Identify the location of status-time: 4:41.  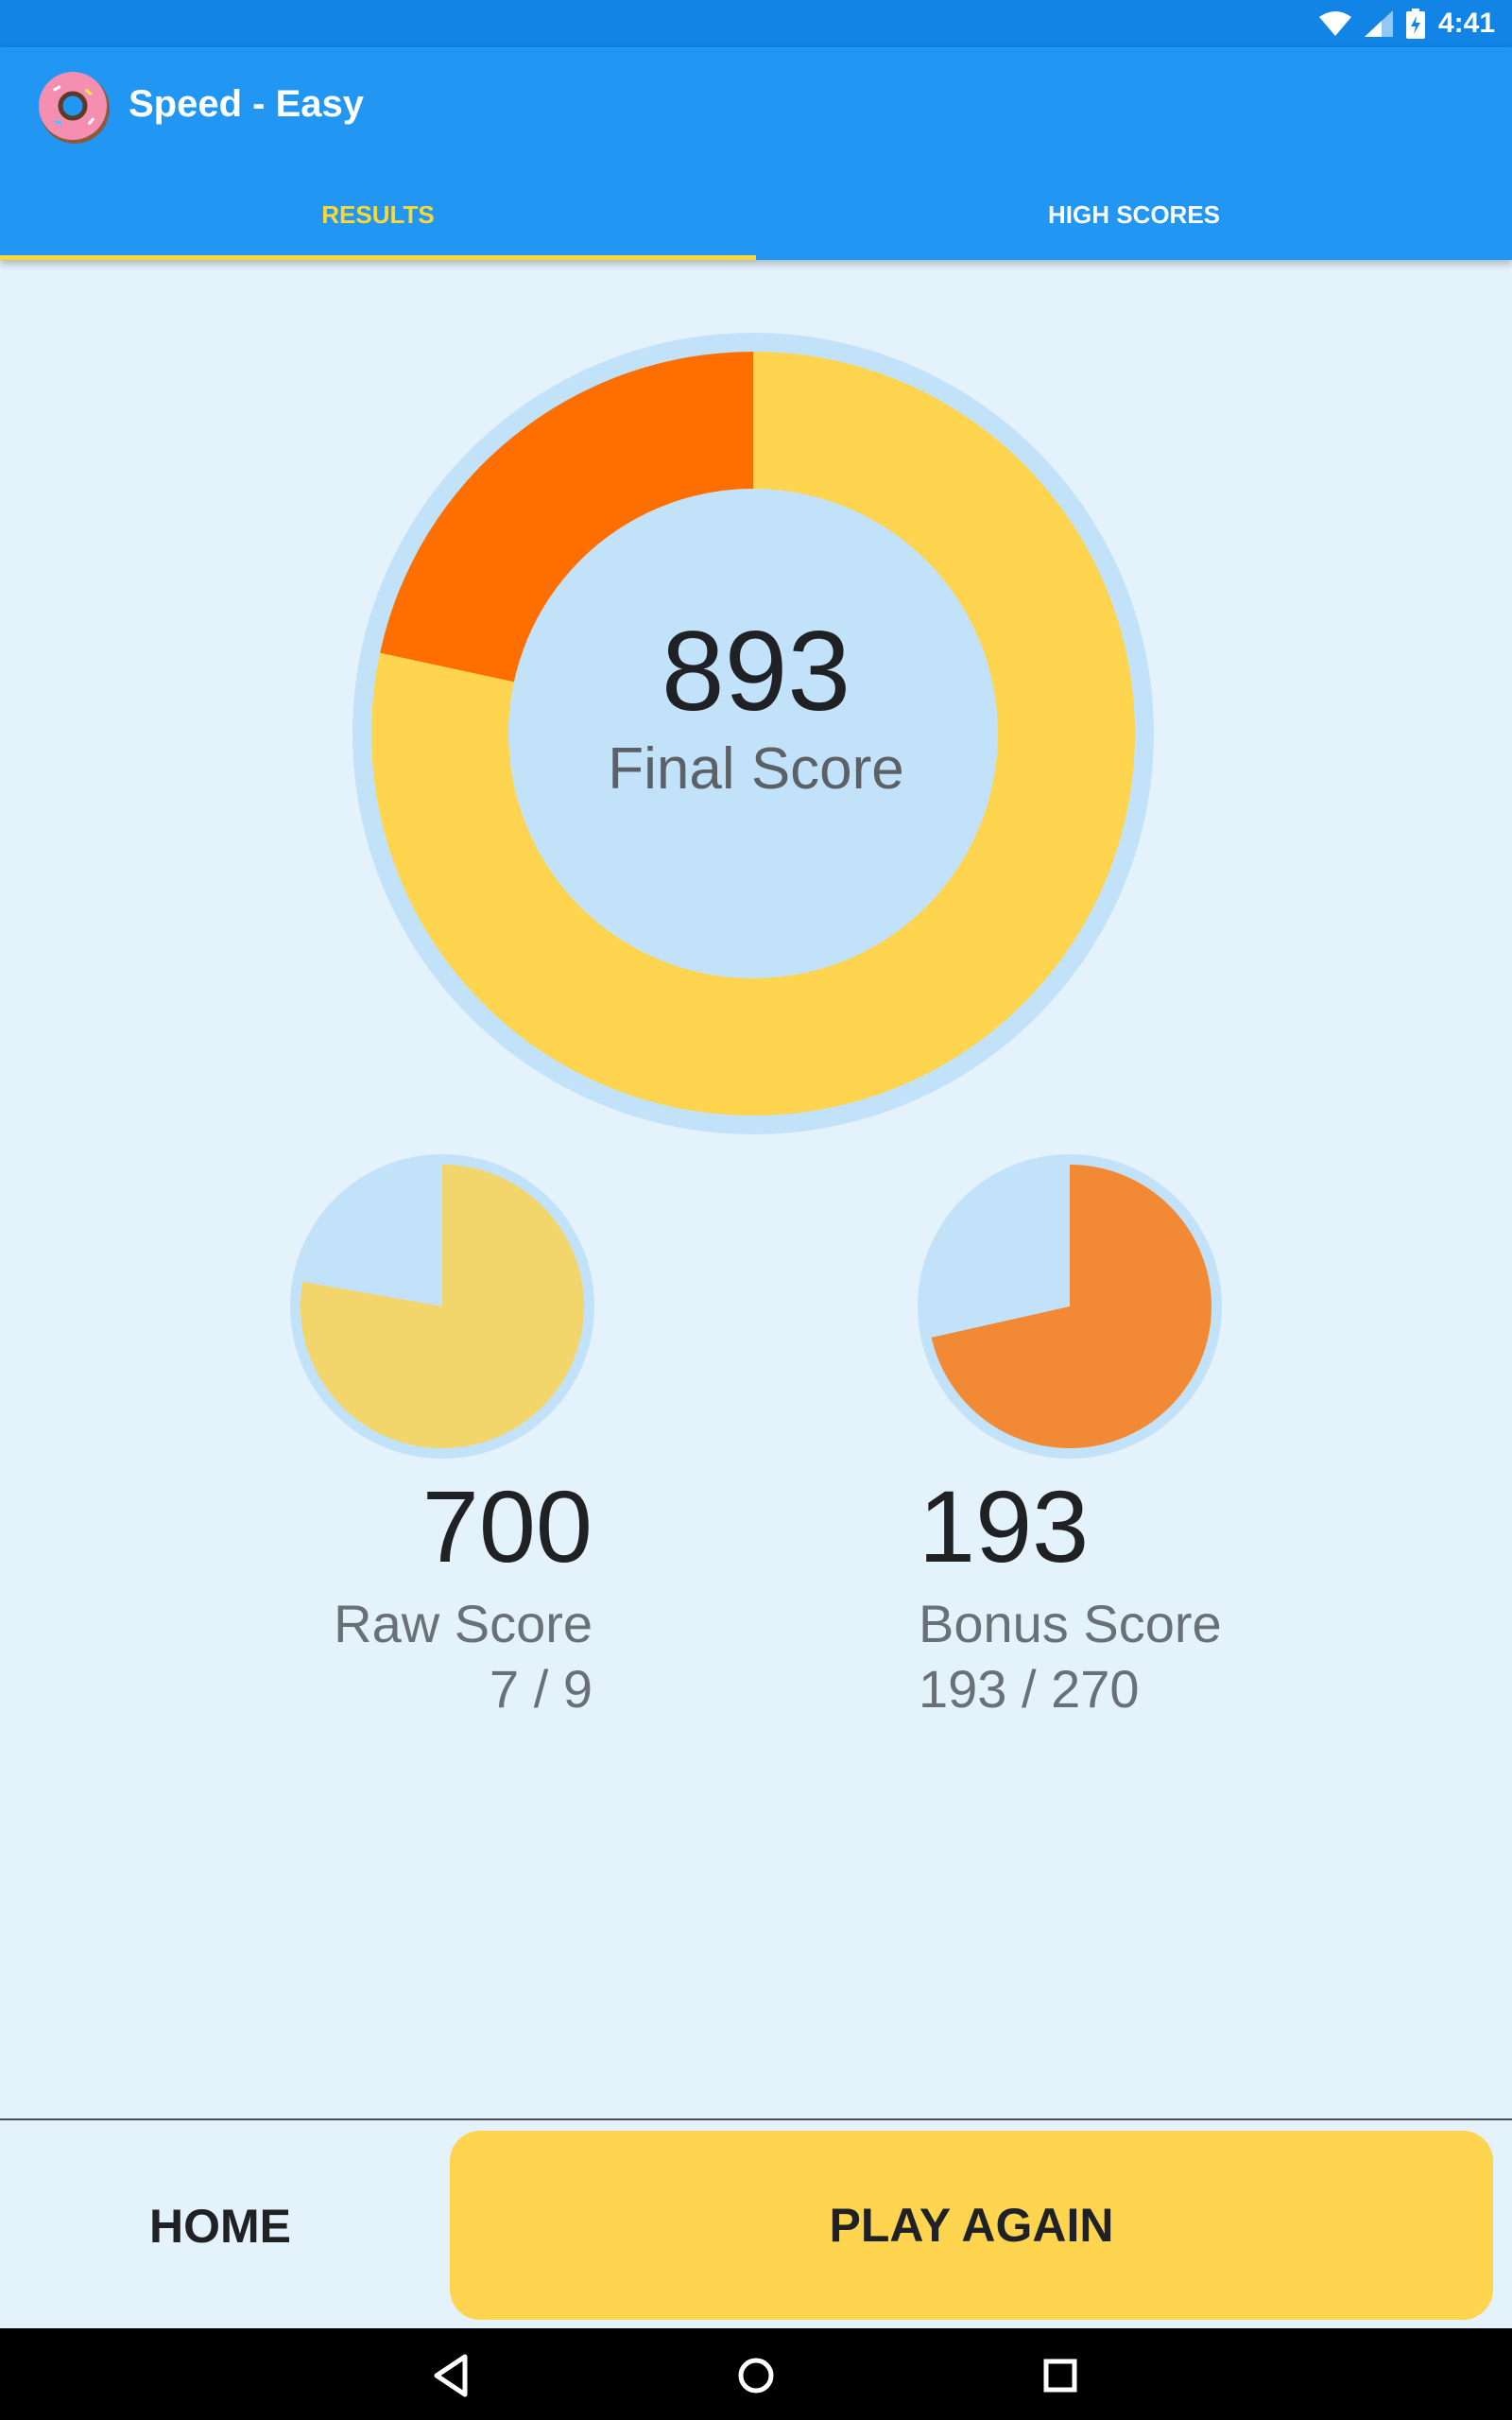
(1466, 24).